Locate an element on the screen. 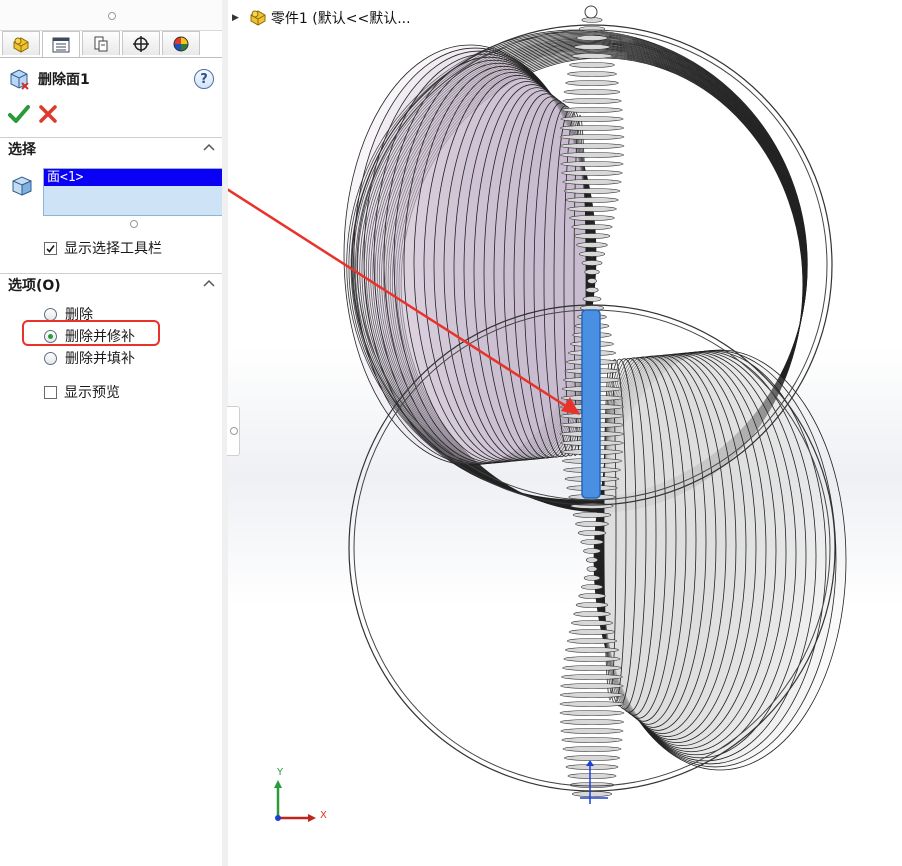  help-icon: ? is located at coordinates (204, 79).